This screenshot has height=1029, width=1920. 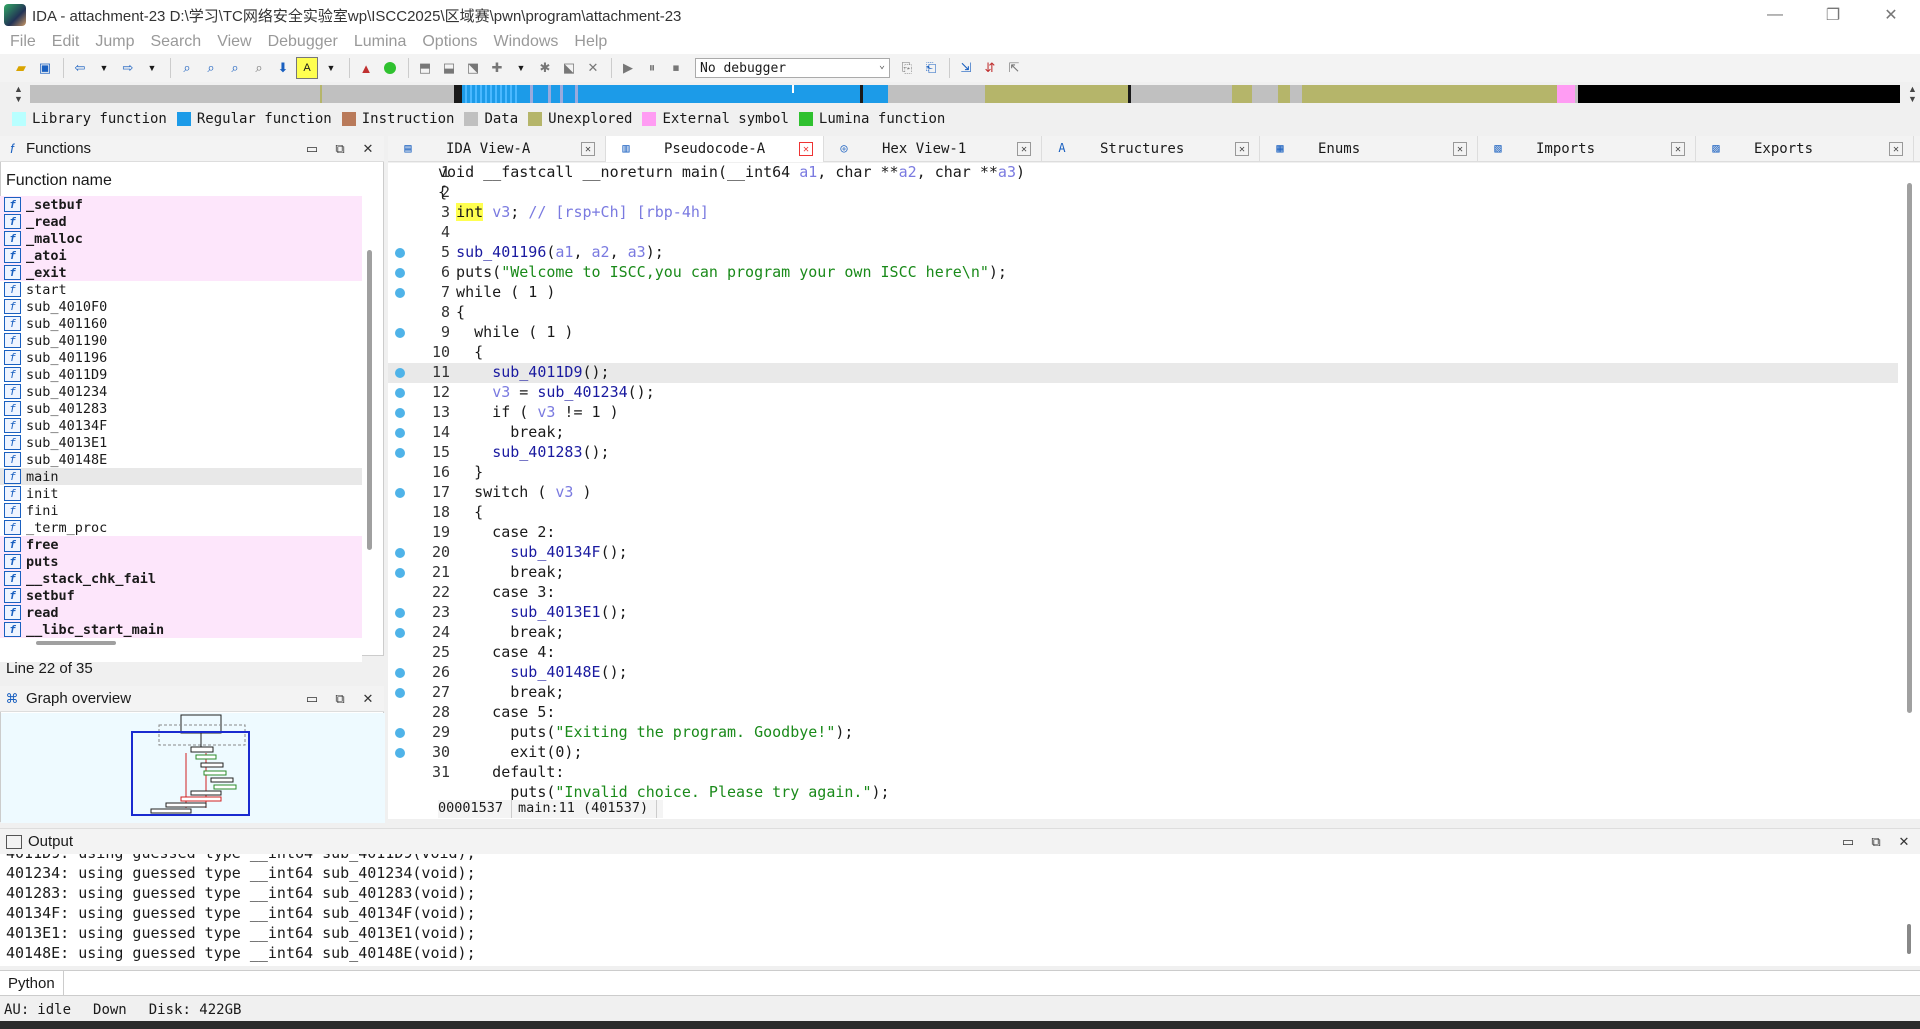 What do you see at coordinates (181, 561) in the screenshot?
I see `function-list-item: f puts` at bounding box center [181, 561].